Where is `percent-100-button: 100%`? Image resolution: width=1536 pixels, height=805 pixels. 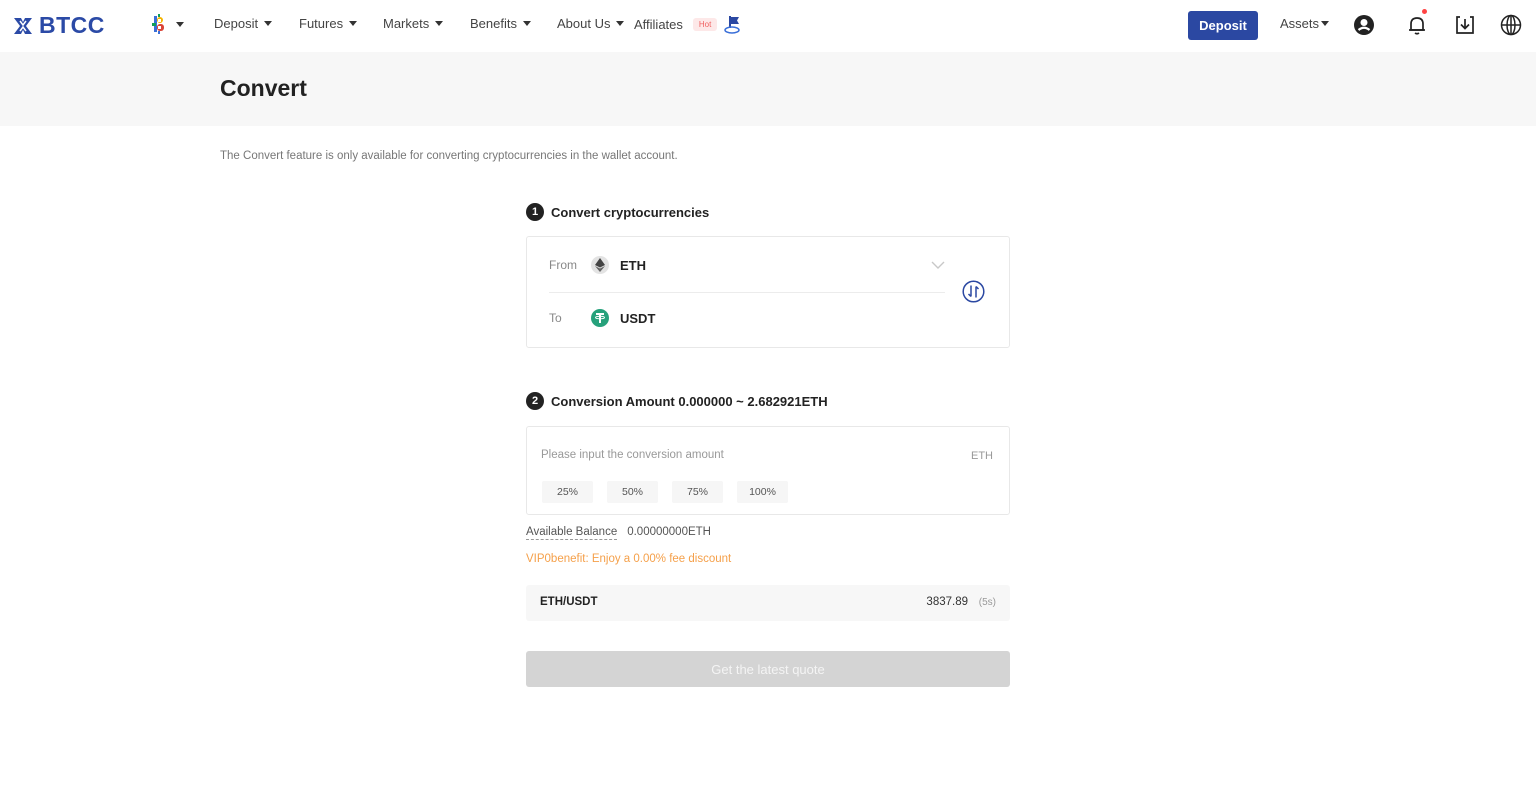 percent-100-button: 100% is located at coordinates (762, 492).